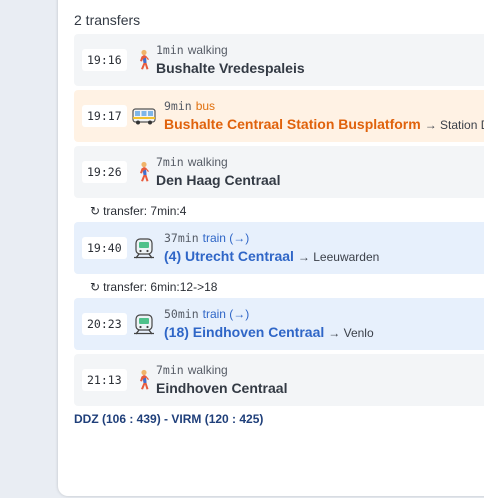 This screenshot has height=498, width=484. I want to click on leg-duration: 50min train (→), so click(207, 314).